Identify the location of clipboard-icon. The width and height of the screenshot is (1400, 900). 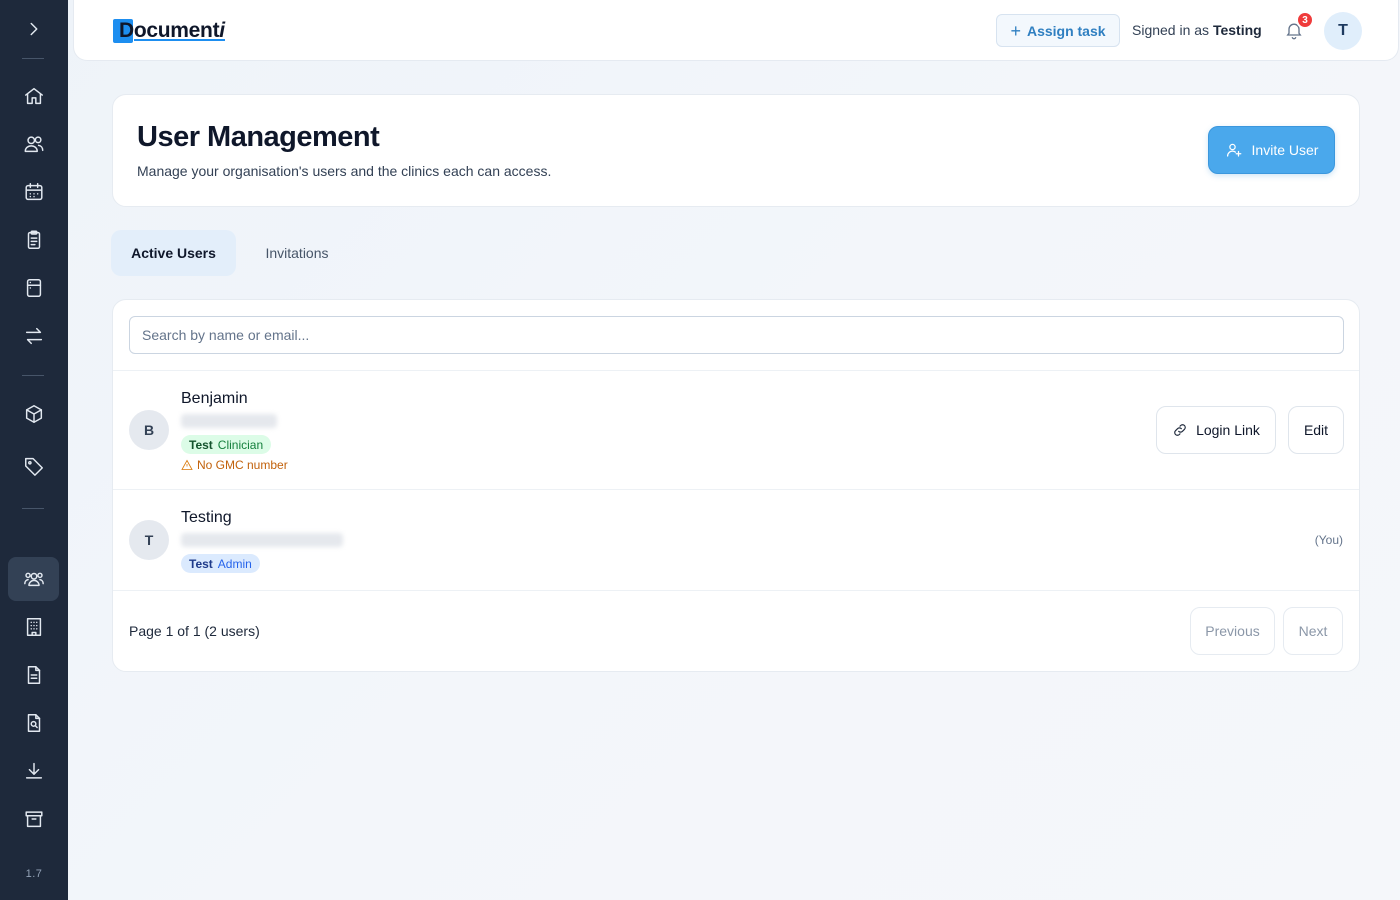
(33, 239).